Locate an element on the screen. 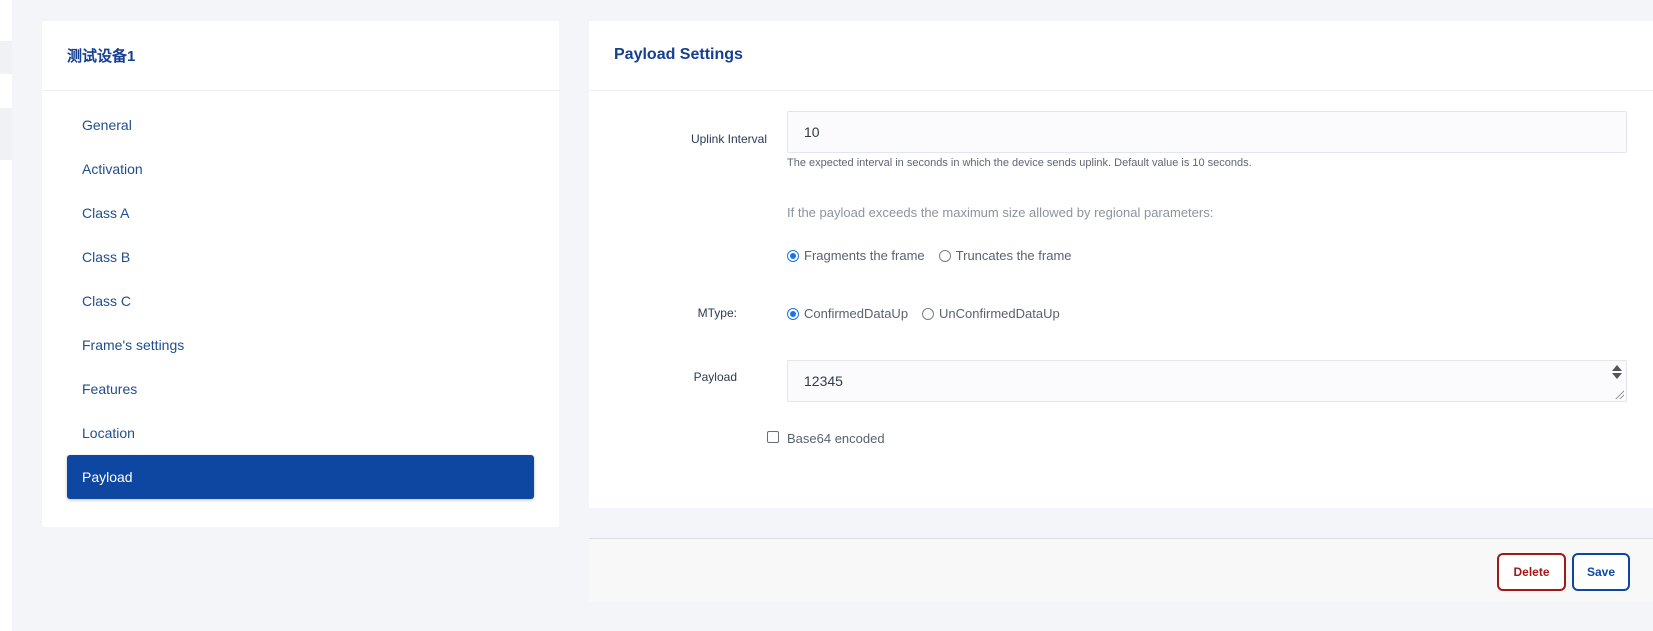 The width and height of the screenshot is (1653, 631). uplink-interval-input: 10 is located at coordinates (1207, 132).